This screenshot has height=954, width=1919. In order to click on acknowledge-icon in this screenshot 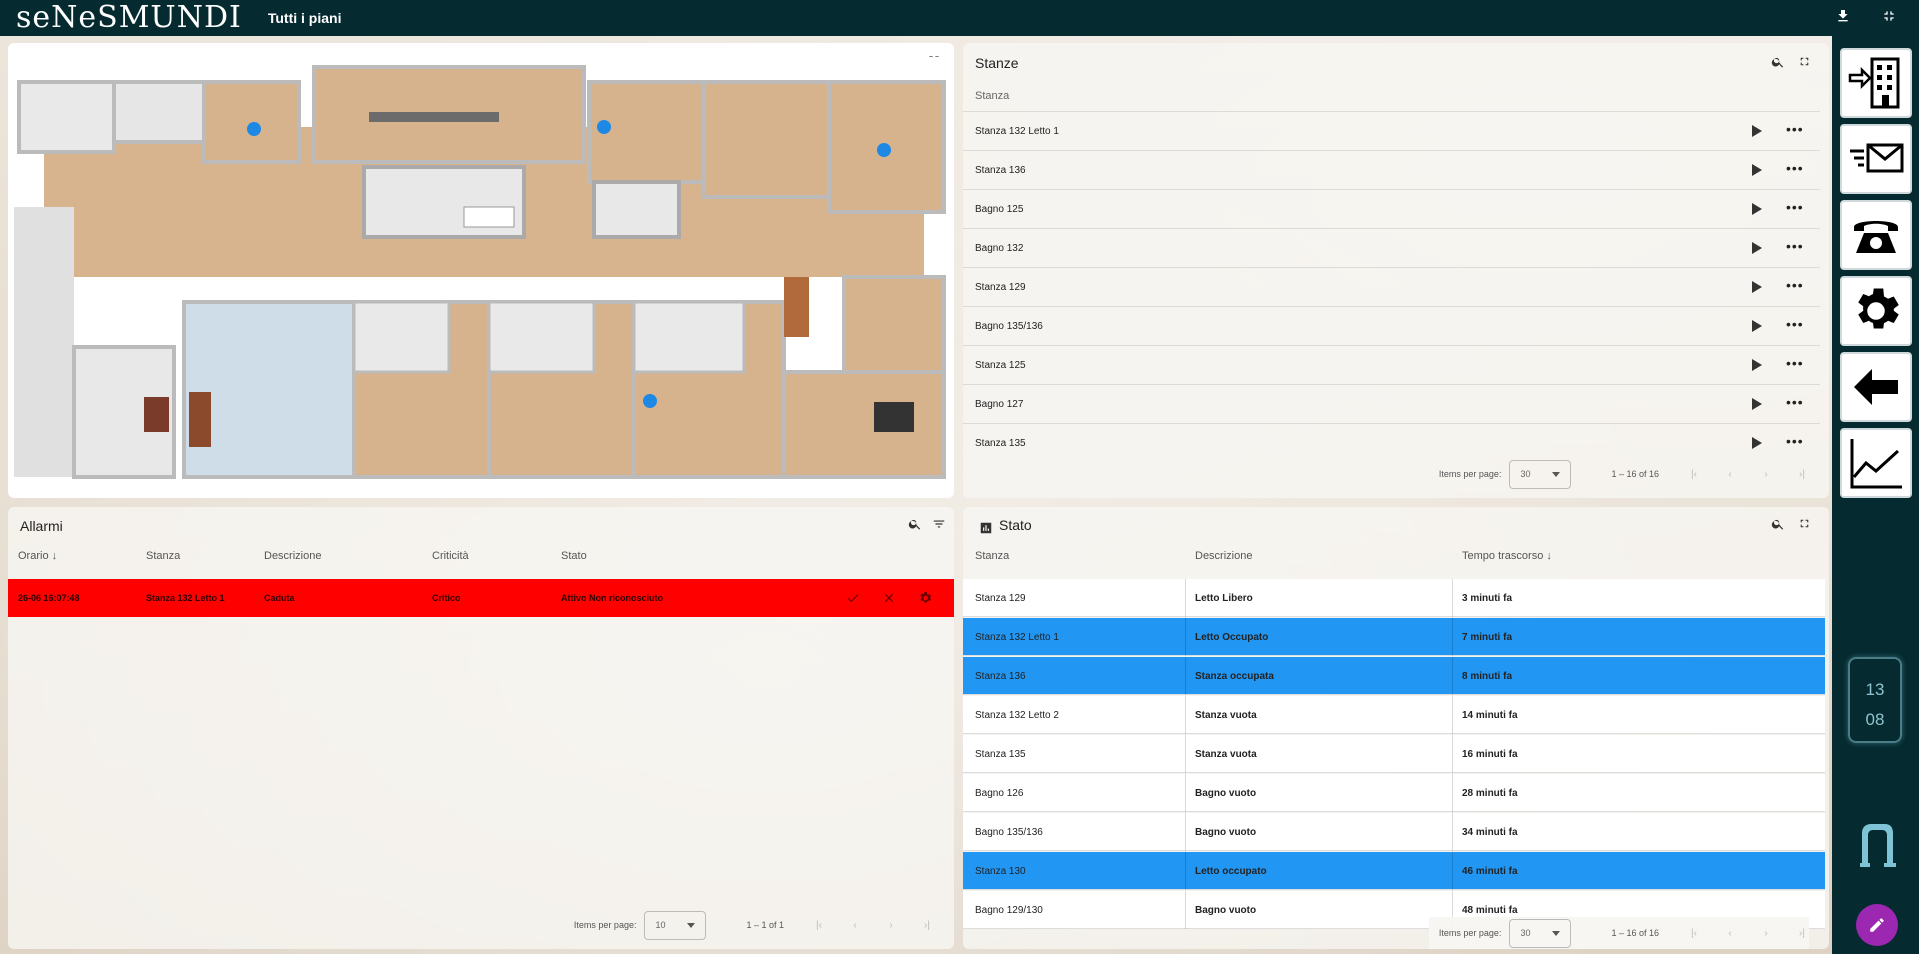, I will do `click(853, 598)`.